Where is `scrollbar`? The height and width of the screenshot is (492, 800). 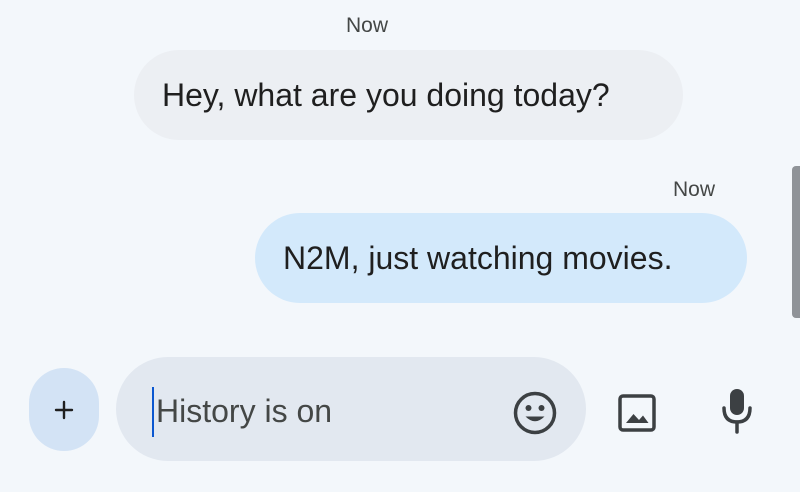
scrollbar is located at coordinates (796, 242).